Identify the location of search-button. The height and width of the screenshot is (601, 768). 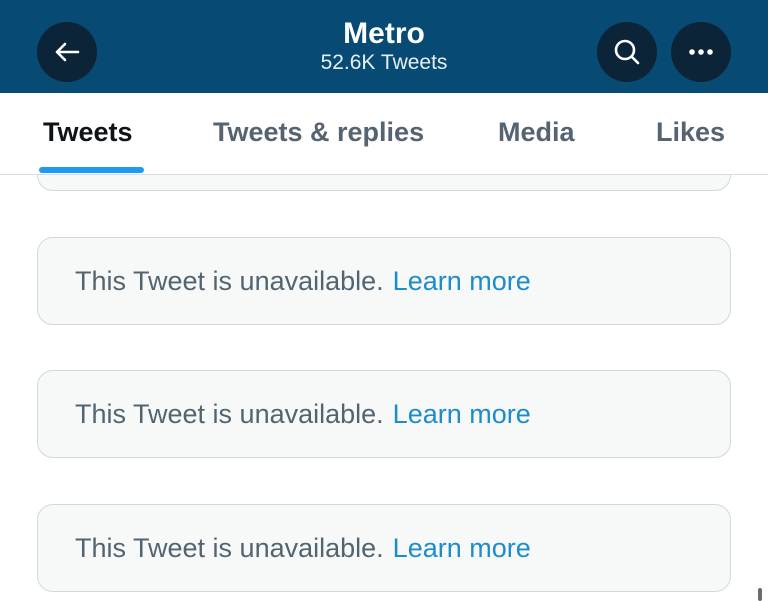
(627, 52).